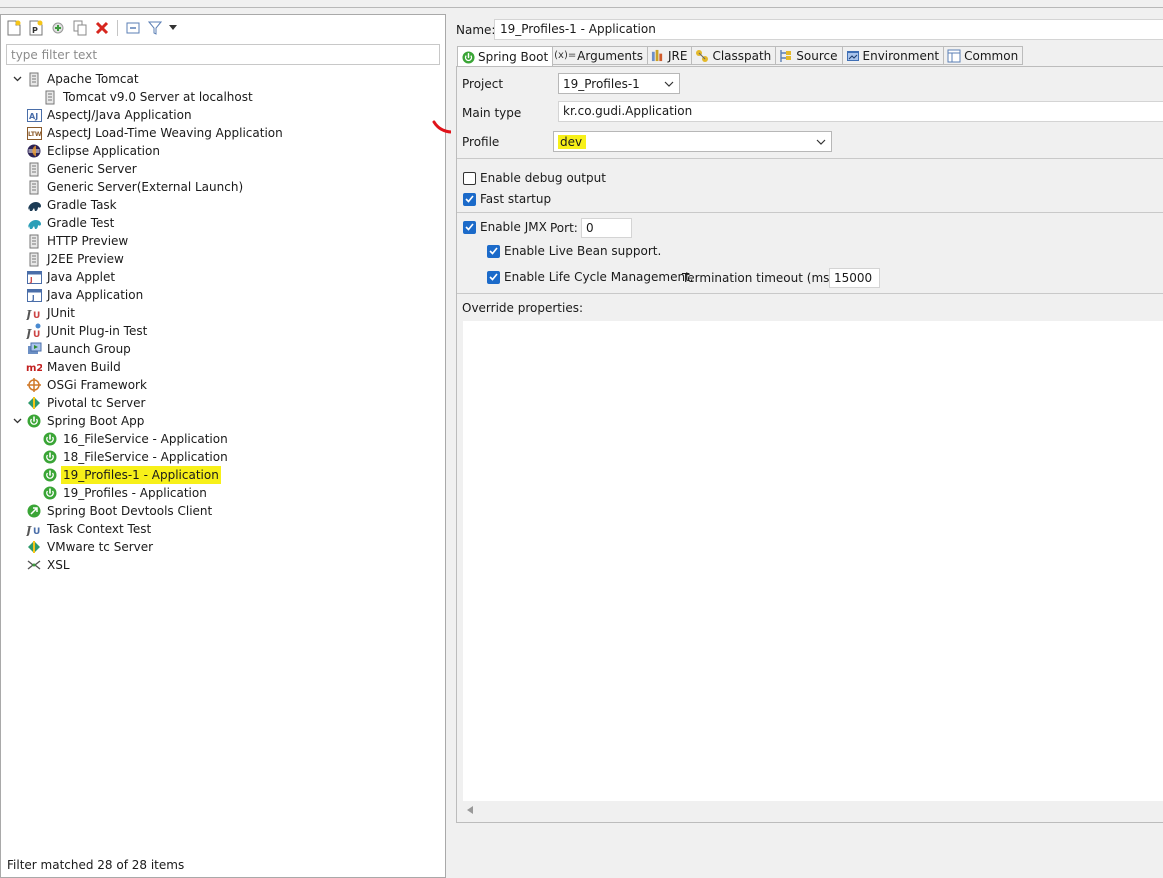 The height and width of the screenshot is (878, 1163). Describe the element at coordinates (61, 313) in the screenshot. I see `tree-item-label: JUnit` at that location.